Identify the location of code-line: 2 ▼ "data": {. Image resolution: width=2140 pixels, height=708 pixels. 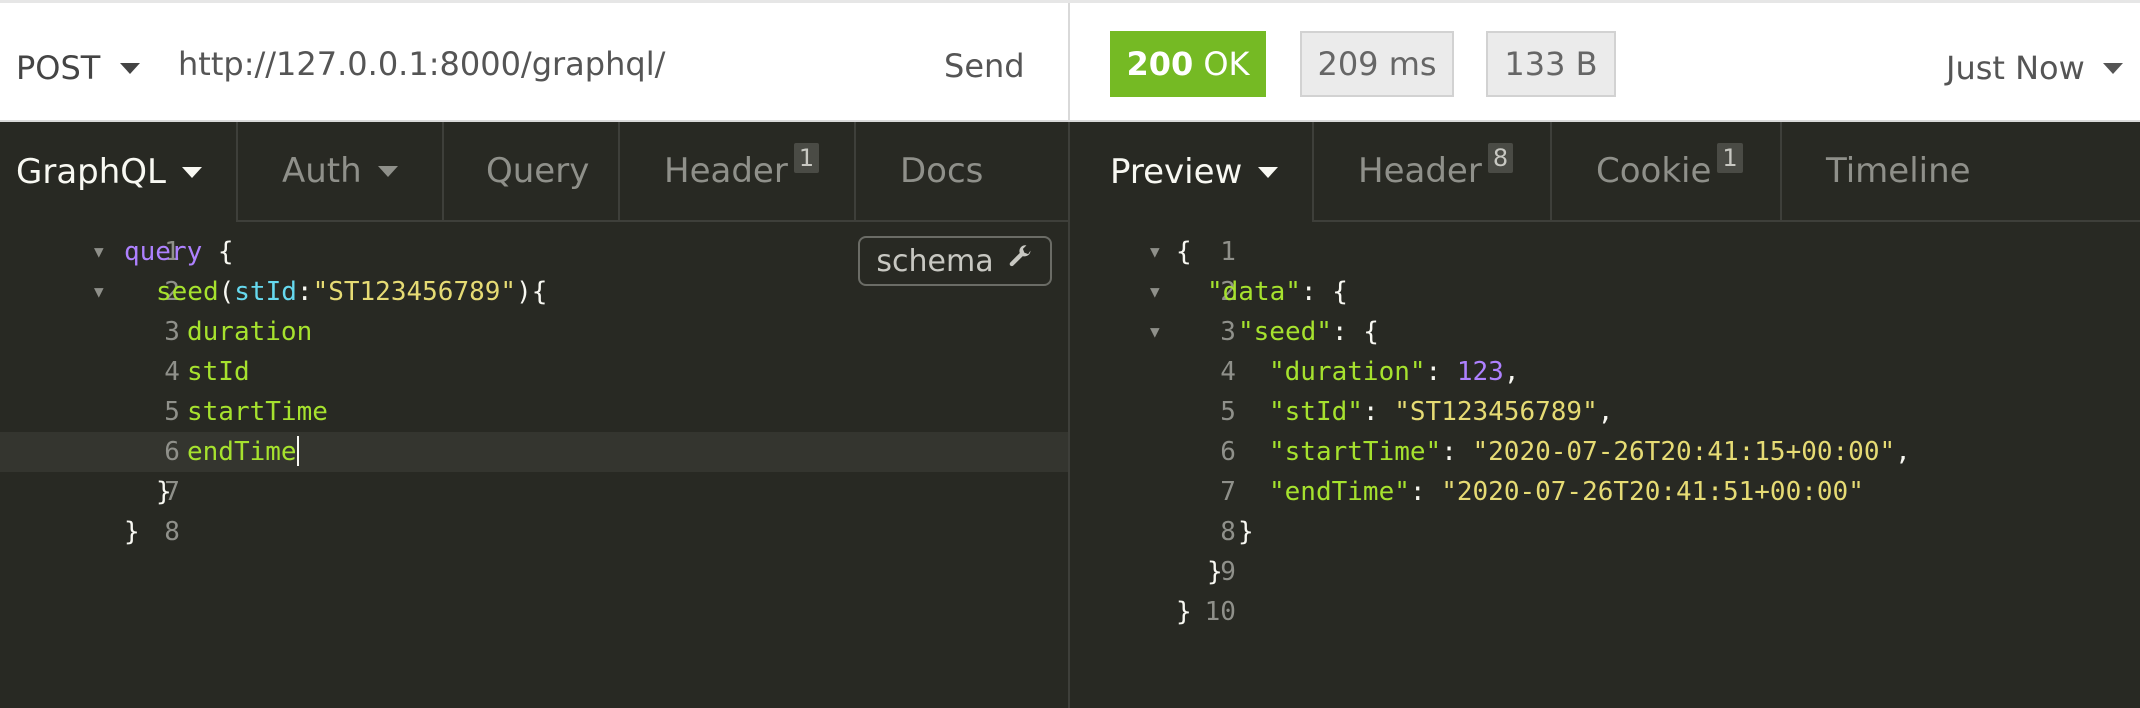
(1605, 292).